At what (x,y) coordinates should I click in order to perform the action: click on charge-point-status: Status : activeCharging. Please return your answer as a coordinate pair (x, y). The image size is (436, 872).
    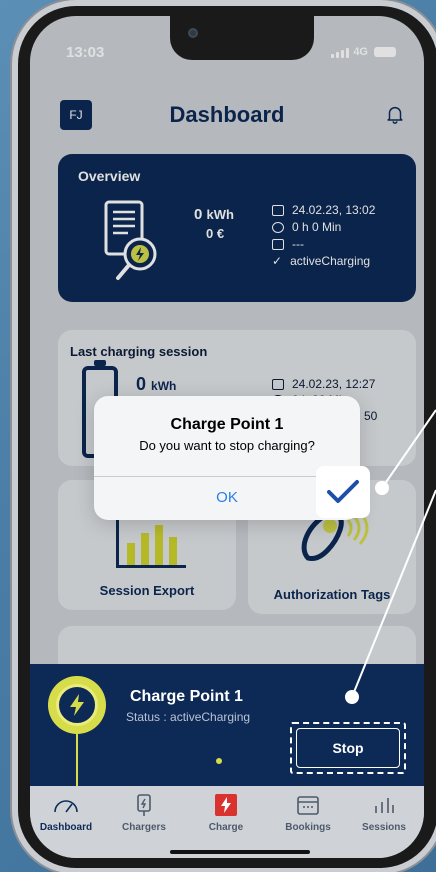
    Looking at the image, I should click on (188, 717).